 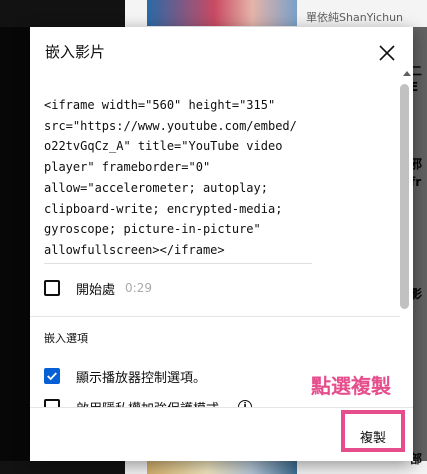 I want to click on option-row-show-controls: 顯示播放器控制選項。, so click(x=125, y=376).